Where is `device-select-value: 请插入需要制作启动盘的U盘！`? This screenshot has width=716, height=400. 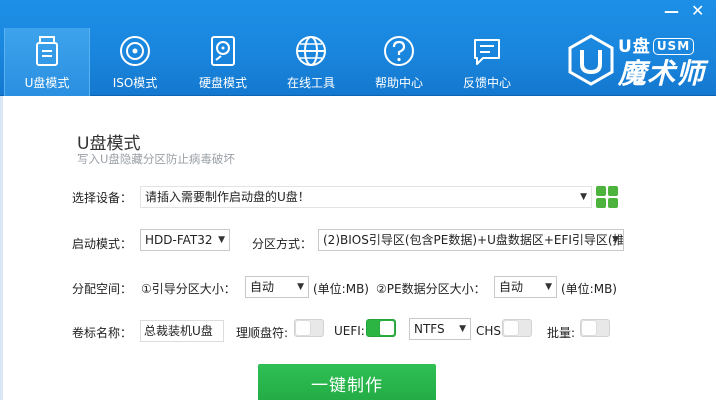
device-select-value: 请插入需要制作启动盘的U盘！ is located at coordinates (227, 197).